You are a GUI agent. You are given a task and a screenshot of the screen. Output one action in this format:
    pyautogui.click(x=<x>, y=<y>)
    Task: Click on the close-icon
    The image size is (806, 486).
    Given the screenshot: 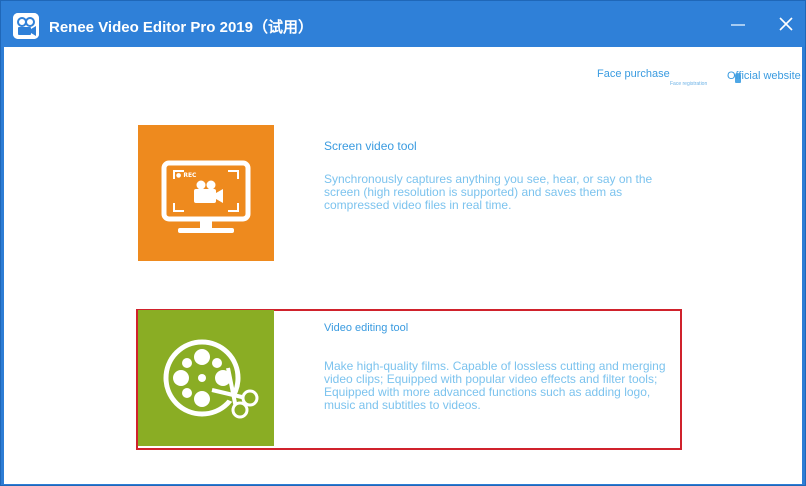 What is the action you would take?
    pyautogui.click(x=786, y=24)
    